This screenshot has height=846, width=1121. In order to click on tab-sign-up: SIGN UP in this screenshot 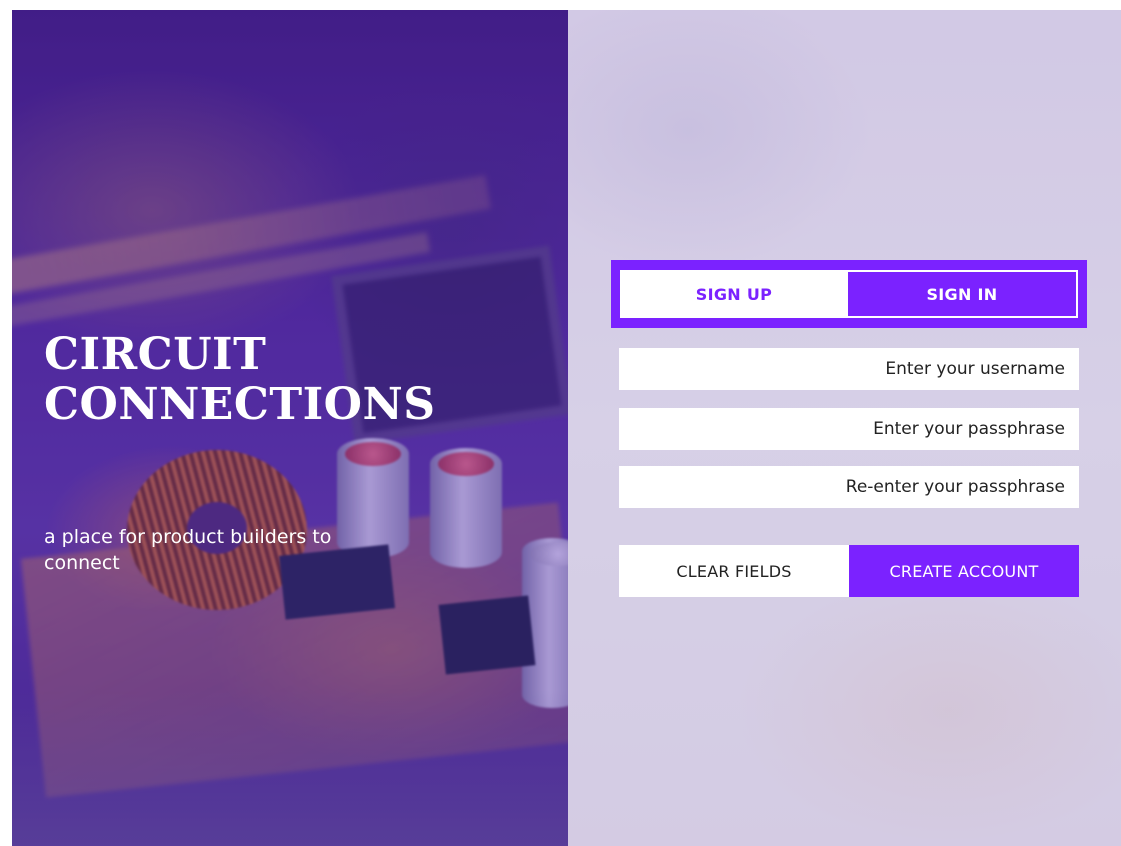, I will do `click(734, 294)`.